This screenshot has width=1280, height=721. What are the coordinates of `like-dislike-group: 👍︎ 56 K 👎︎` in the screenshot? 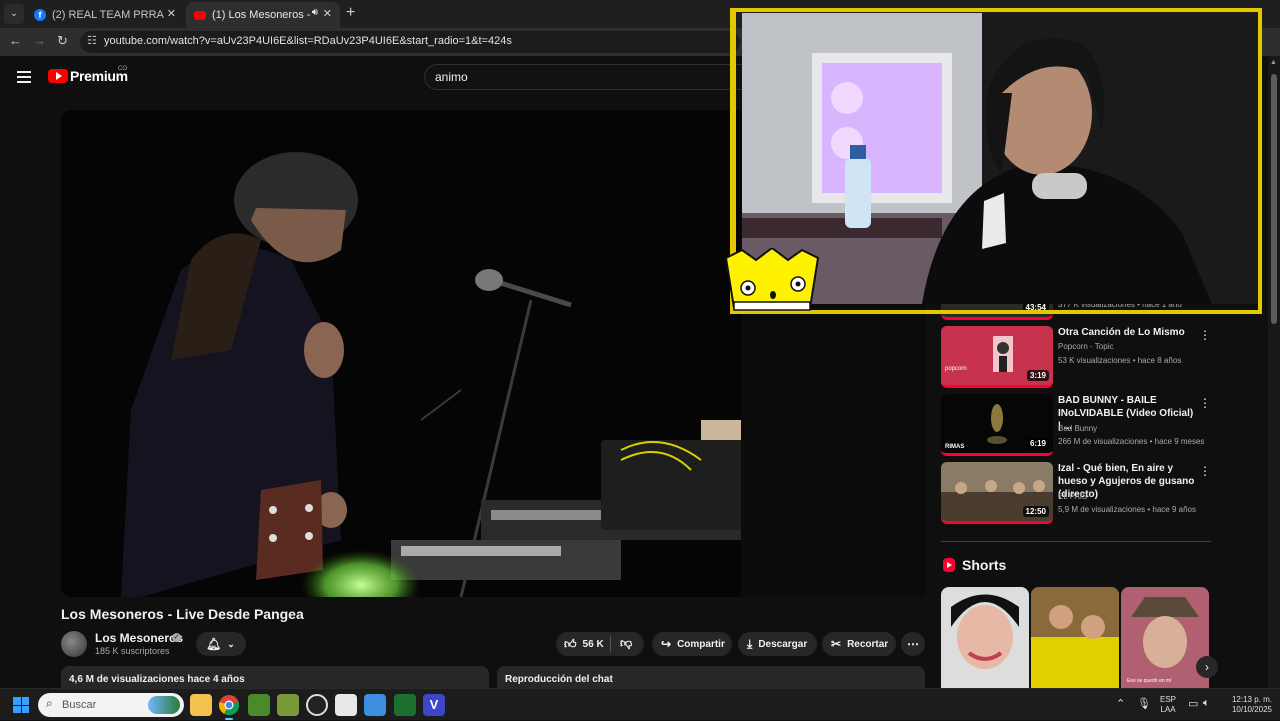 It's located at (600, 644).